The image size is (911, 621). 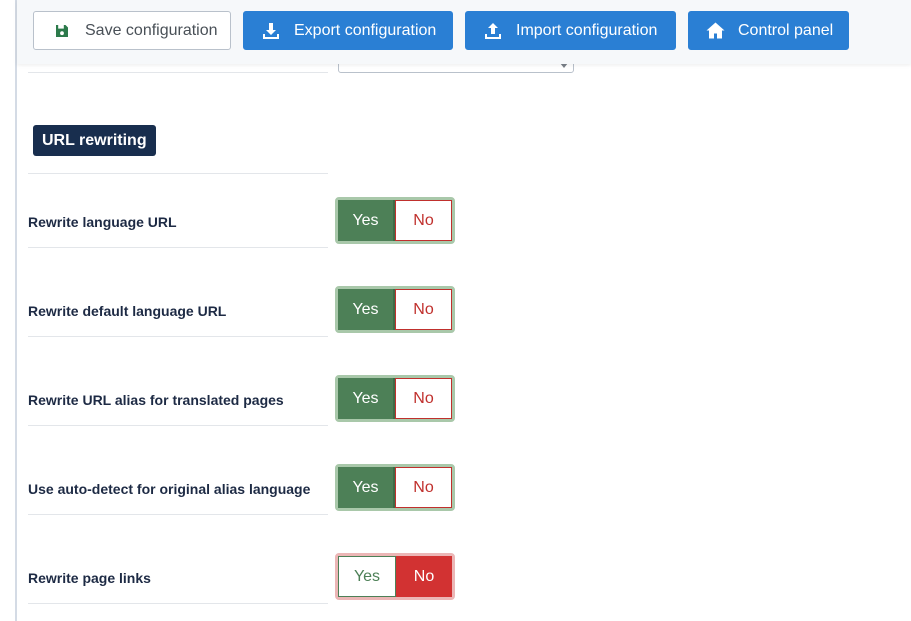 I want to click on import-configuration-label: Import configuration, so click(x=587, y=30).